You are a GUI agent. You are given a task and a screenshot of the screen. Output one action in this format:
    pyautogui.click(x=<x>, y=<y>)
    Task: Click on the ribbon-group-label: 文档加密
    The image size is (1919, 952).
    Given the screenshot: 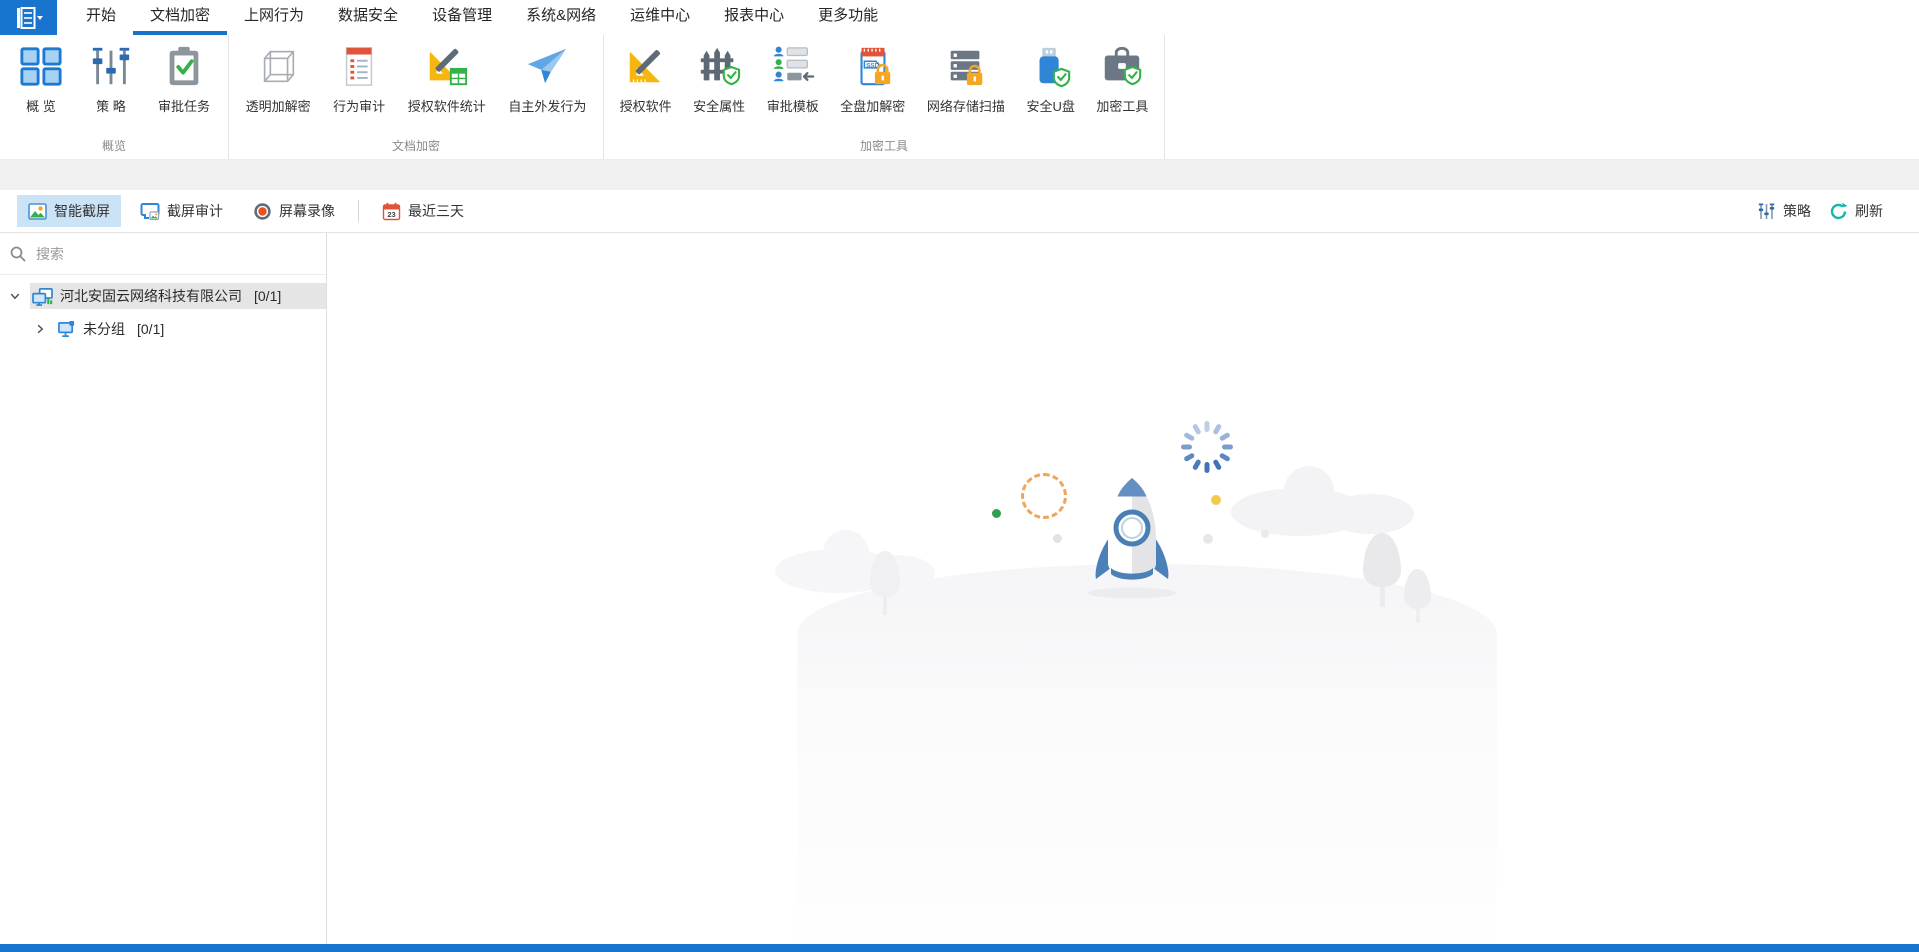 What is the action you would take?
    pyautogui.click(x=415, y=146)
    